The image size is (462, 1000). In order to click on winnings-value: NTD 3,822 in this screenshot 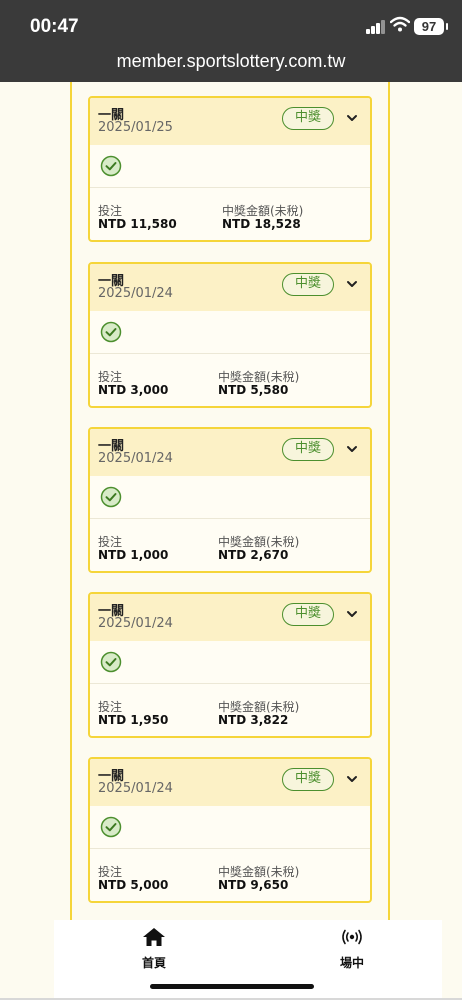, I will do `click(253, 720)`.